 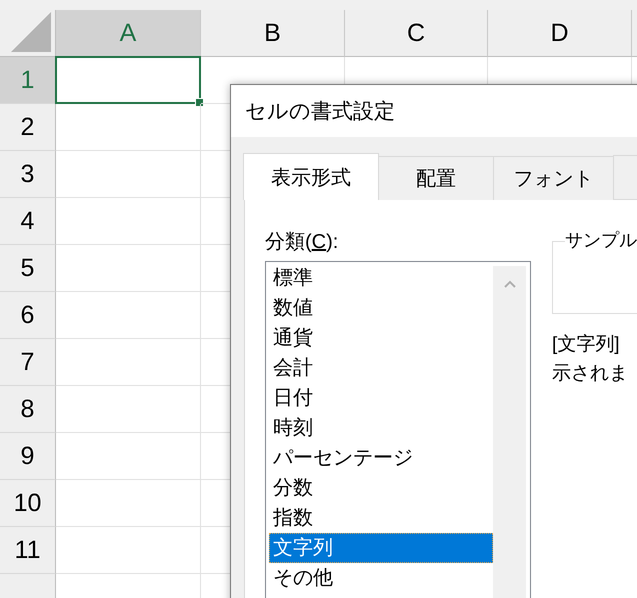 What do you see at coordinates (434, 111) in the screenshot?
I see `dialog-title: セルの書式設定` at bounding box center [434, 111].